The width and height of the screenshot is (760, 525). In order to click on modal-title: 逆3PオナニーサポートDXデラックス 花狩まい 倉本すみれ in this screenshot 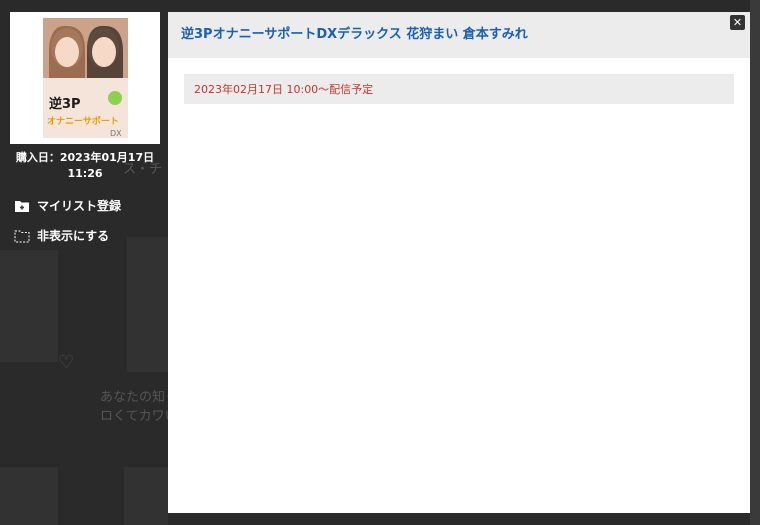, I will do `click(459, 32)`.